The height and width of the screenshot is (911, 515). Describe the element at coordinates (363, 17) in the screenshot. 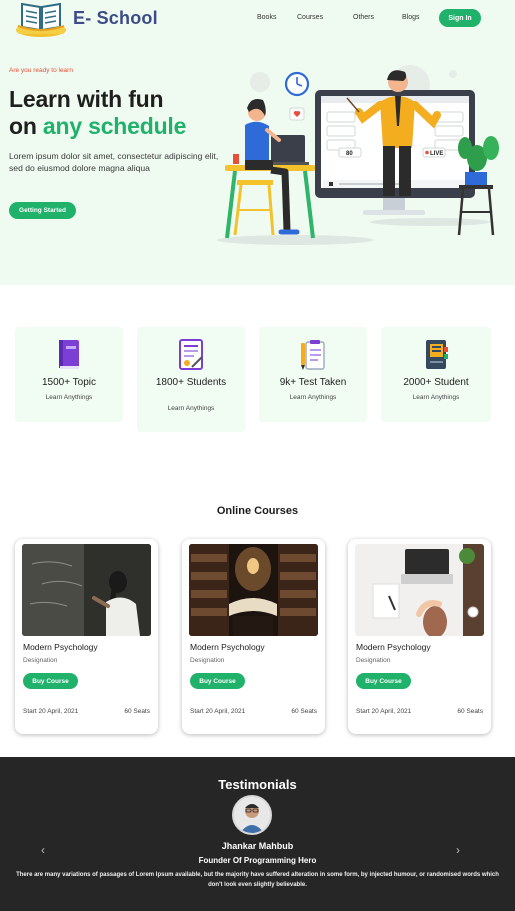

I see `nav-others: Others` at that location.